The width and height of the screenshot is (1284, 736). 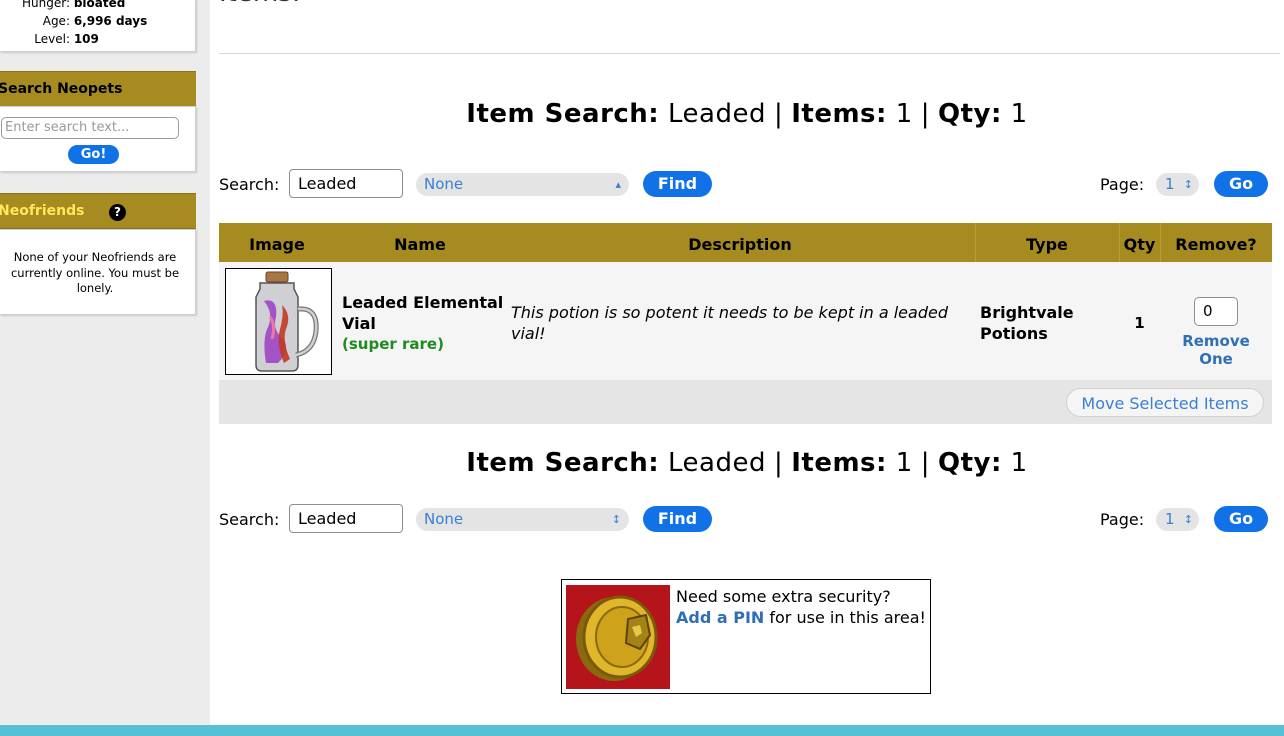 I want to click on remove-quantity-input: 0, so click(x=1216, y=311).